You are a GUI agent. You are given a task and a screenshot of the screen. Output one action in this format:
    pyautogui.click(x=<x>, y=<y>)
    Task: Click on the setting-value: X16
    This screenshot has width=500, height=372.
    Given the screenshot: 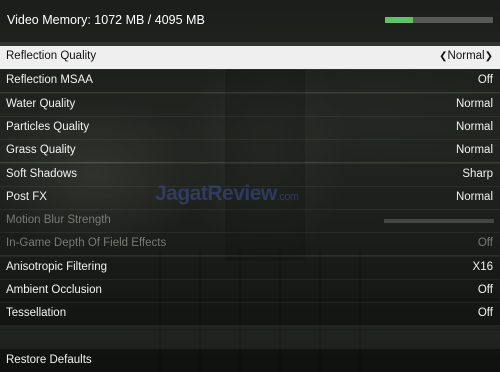 What is the action you would take?
    pyautogui.click(x=483, y=267)
    